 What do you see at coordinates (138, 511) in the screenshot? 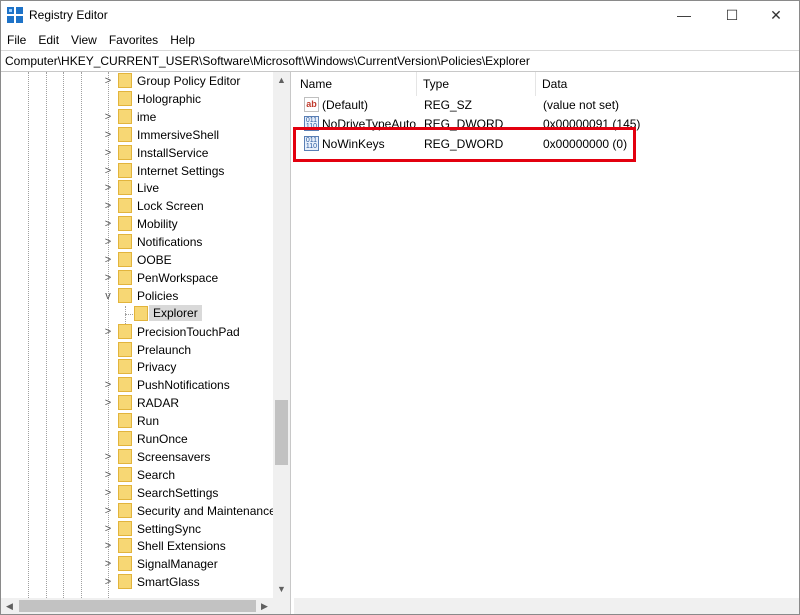
I see `tree-item: > Security and Maintenance` at bounding box center [138, 511].